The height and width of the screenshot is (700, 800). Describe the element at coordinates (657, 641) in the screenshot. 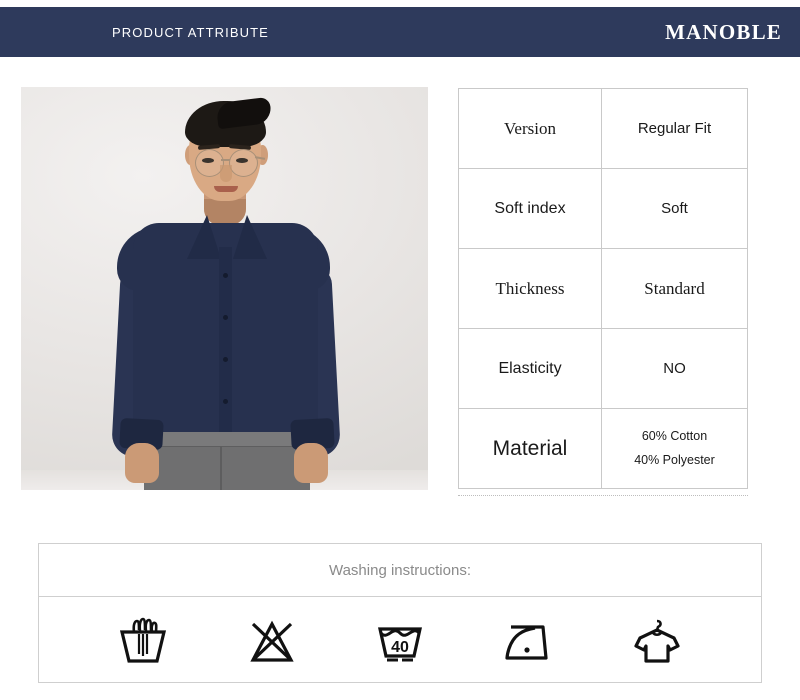

I see `hang-dry-icon` at that location.